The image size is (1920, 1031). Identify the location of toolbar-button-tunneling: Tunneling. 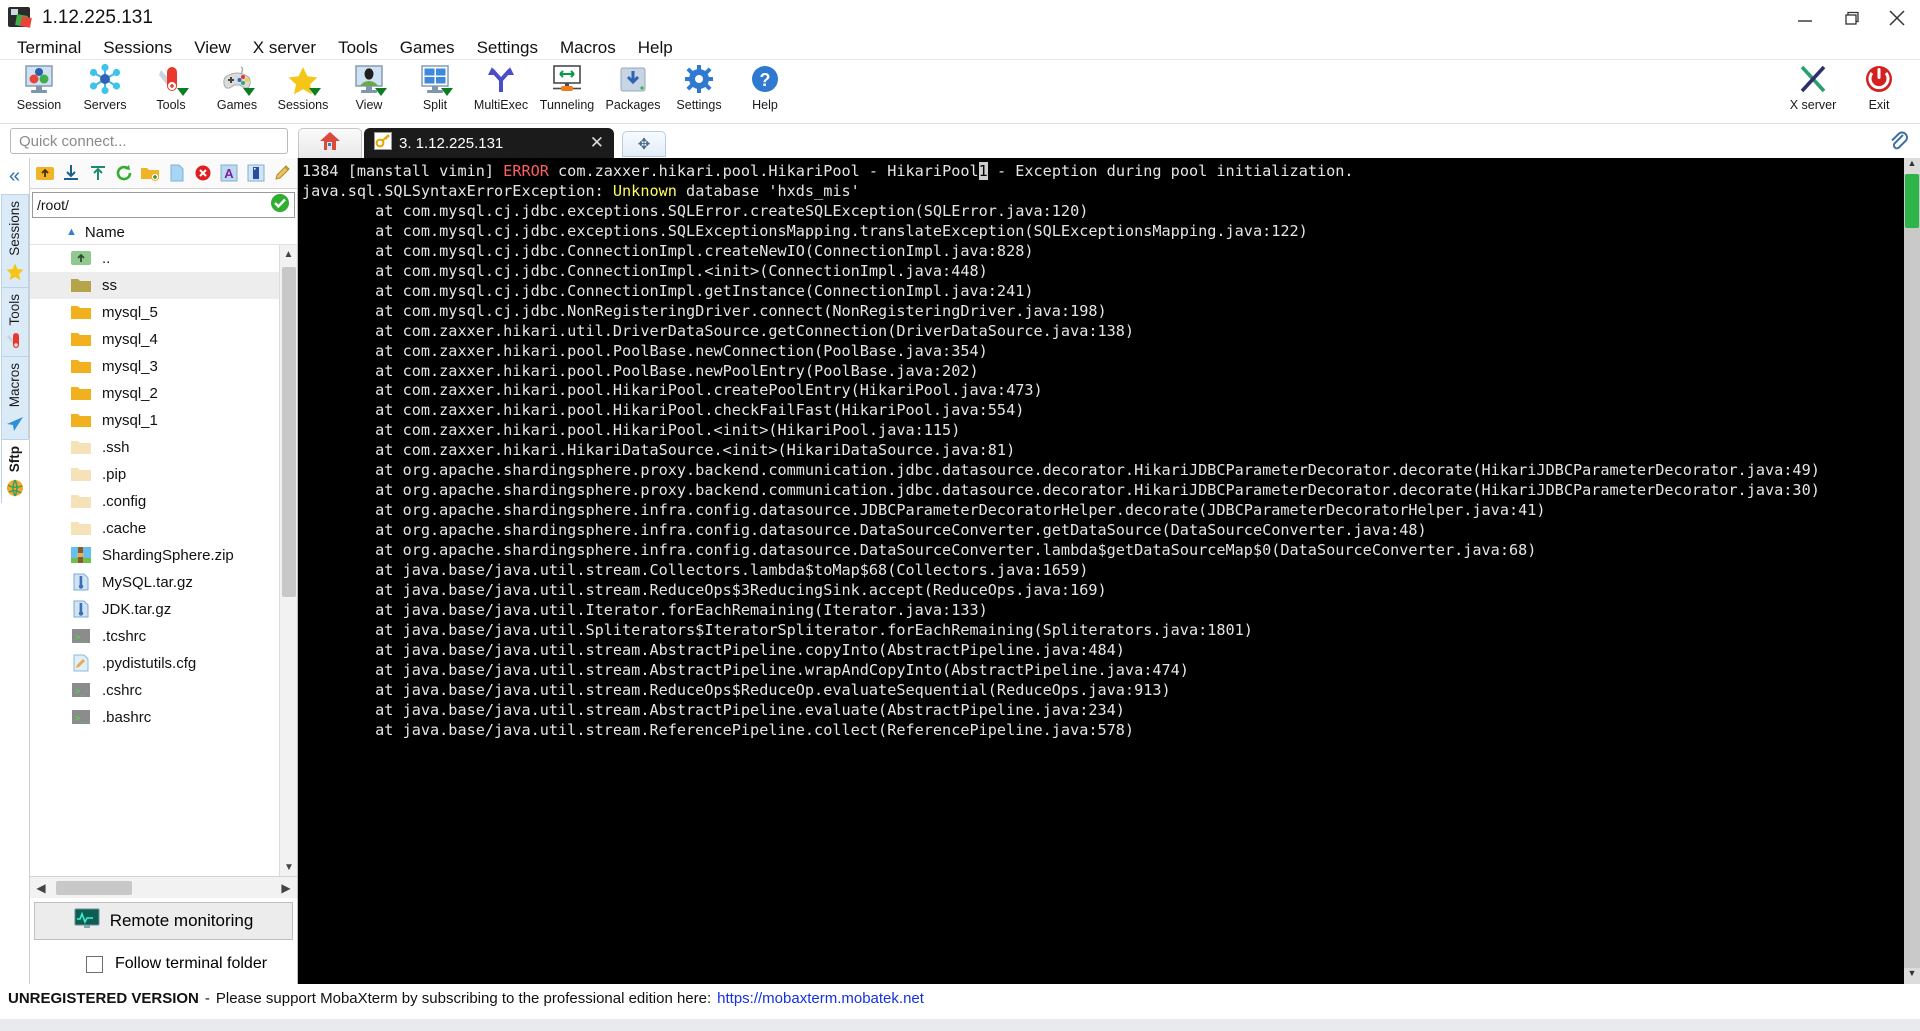
(567, 87).